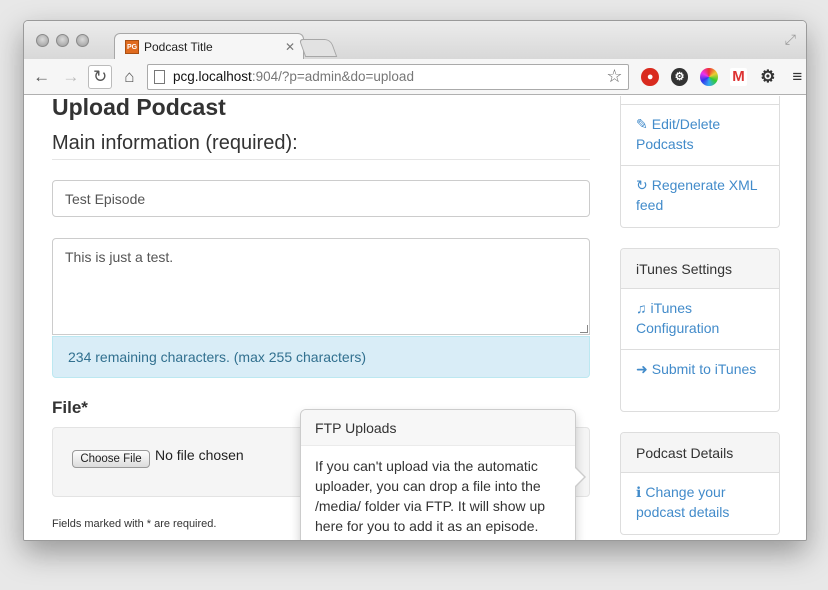 This screenshot has width=828, height=590. What do you see at coordinates (415, 40) in the screenshot?
I see `tab-strip: PG Podcast Title ✕ ⤢` at bounding box center [415, 40].